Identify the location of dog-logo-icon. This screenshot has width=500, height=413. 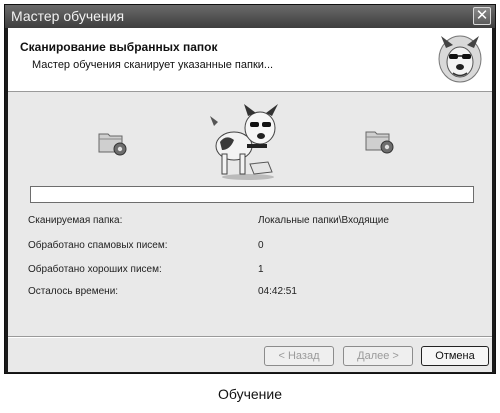
(460, 59).